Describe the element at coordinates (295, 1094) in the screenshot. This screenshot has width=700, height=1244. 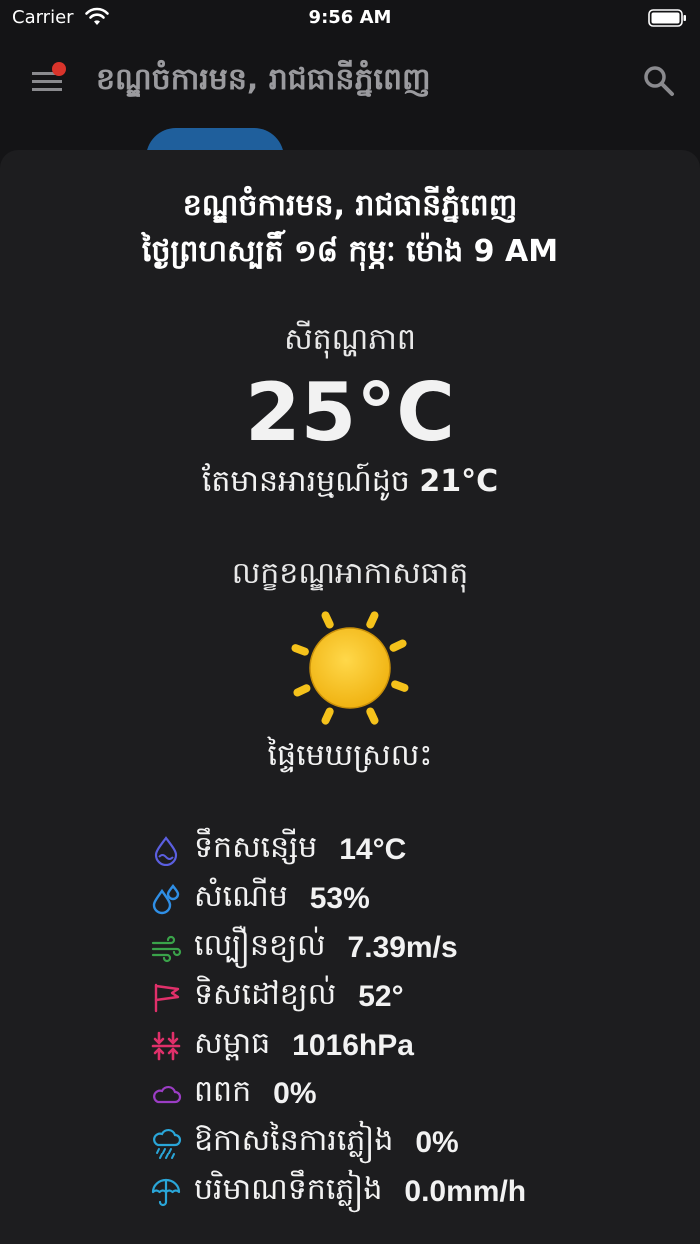
I see `cloud-value: 0%` at that location.